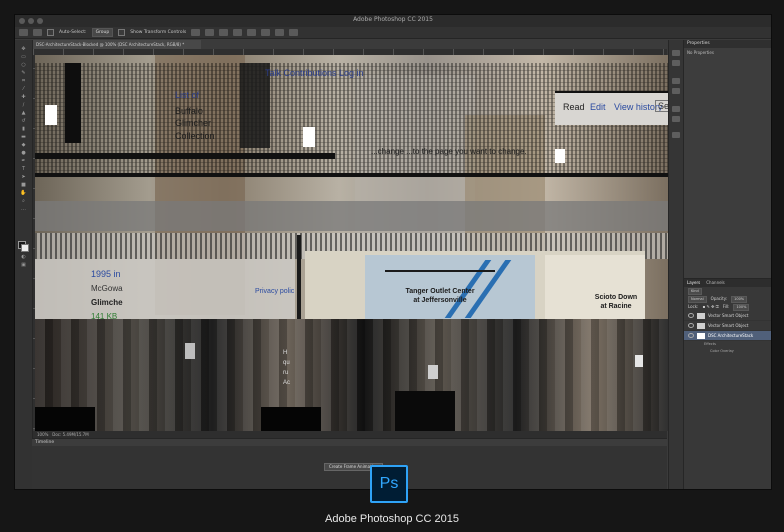  I want to click on status-bar: 100% Doc: 5.49M/15.7M, so click(350, 434).